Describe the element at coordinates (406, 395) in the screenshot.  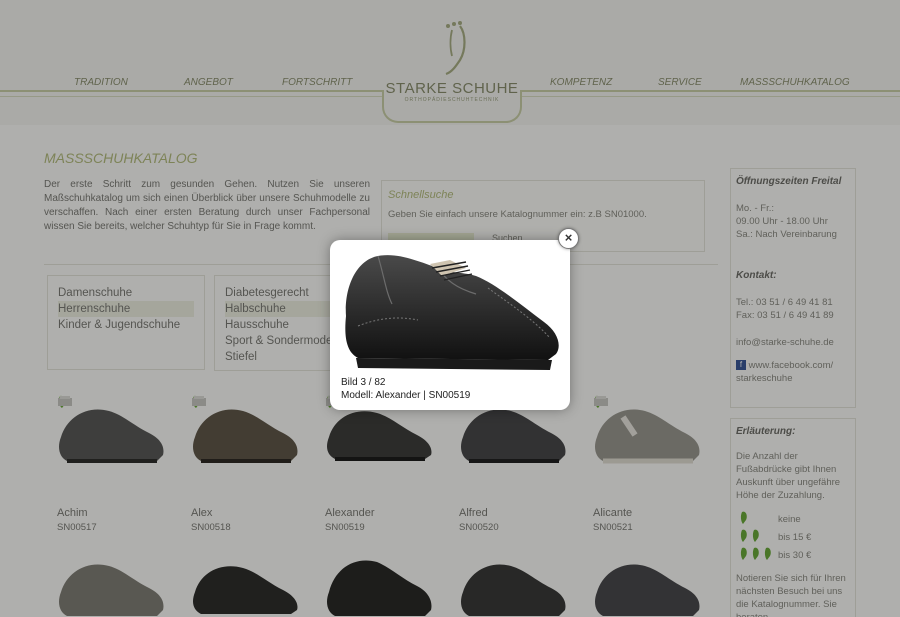
I see `lightbox-caption: Modell: Alexander | SN00519` at that location.